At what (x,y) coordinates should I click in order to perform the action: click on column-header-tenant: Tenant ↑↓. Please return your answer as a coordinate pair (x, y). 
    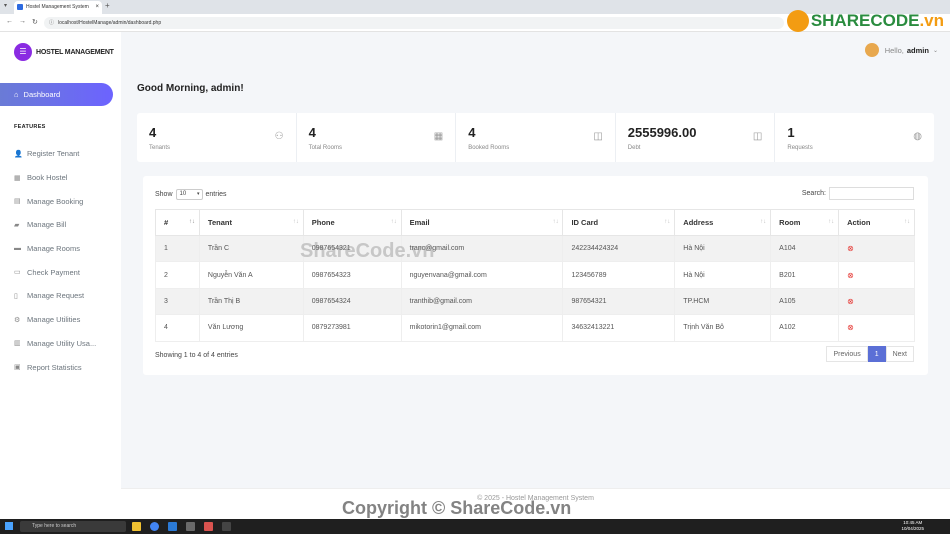
    Looking at the image, I should click on (251, 222).